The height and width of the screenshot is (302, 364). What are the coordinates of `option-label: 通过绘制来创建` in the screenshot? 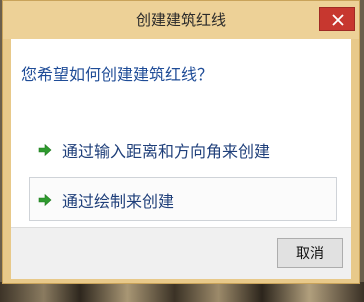 It's located at (118, 201).